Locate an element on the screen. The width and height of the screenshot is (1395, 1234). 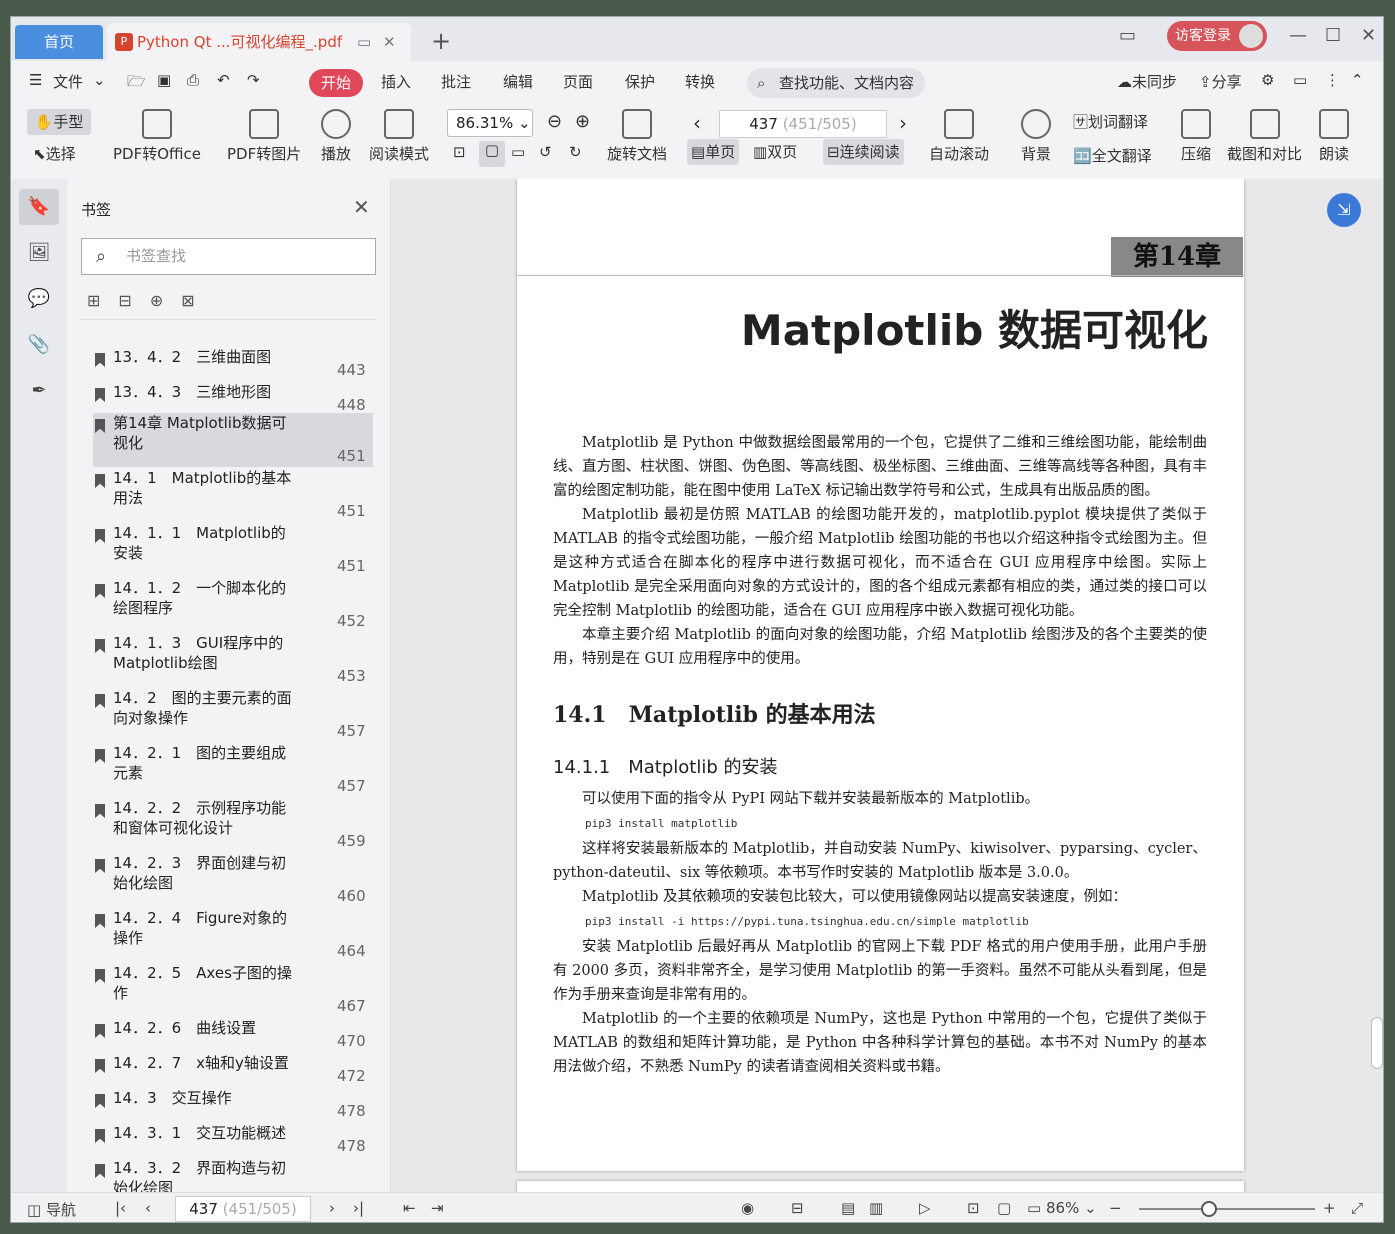
print-icon: ⎙ is located at coordinates (193, 80).